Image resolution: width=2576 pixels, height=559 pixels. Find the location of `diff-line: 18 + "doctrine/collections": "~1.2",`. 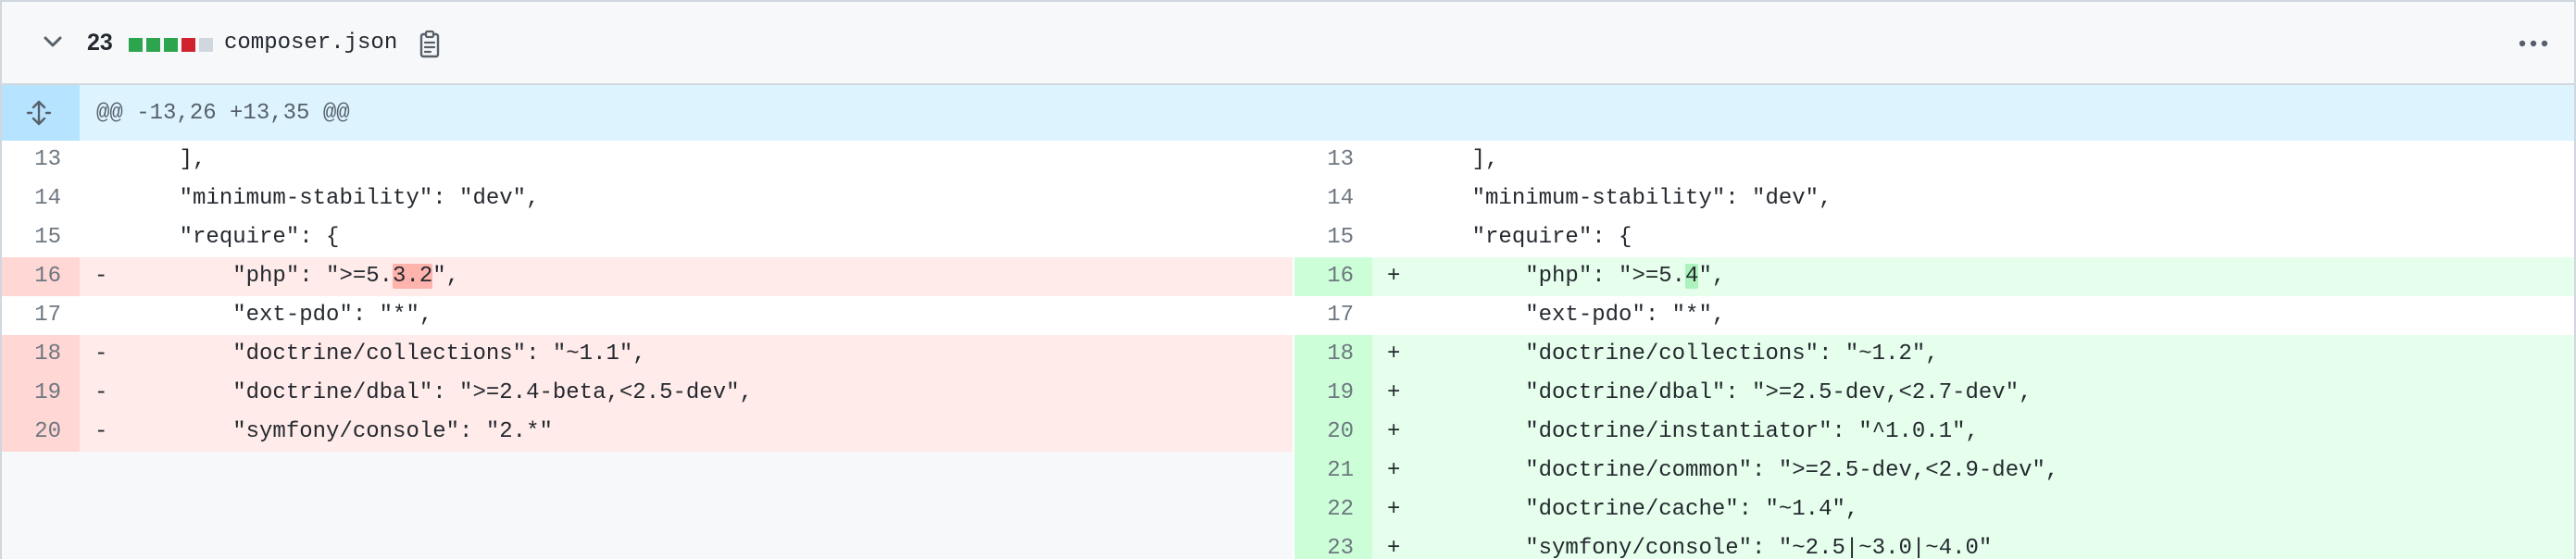

diff-line: 18 + "doctrine/collections": "~1.2", is located at coordinates (1934, 354).